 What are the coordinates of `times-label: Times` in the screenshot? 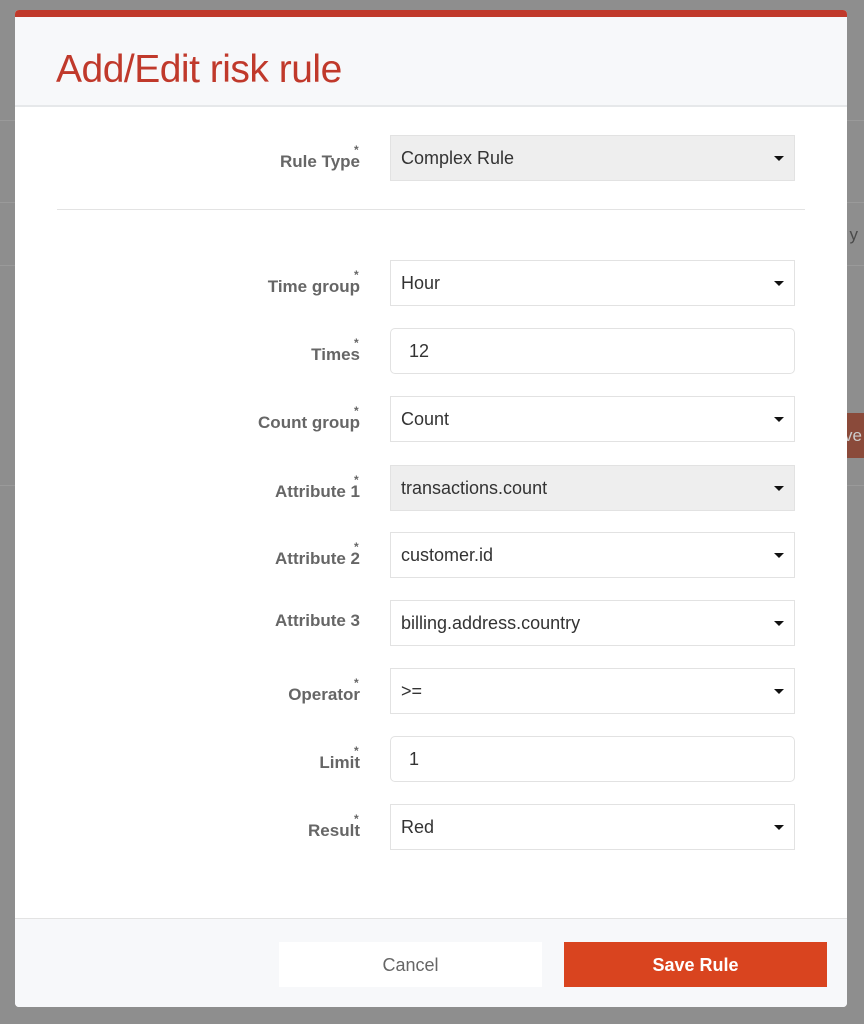 It's located at (335, 354).